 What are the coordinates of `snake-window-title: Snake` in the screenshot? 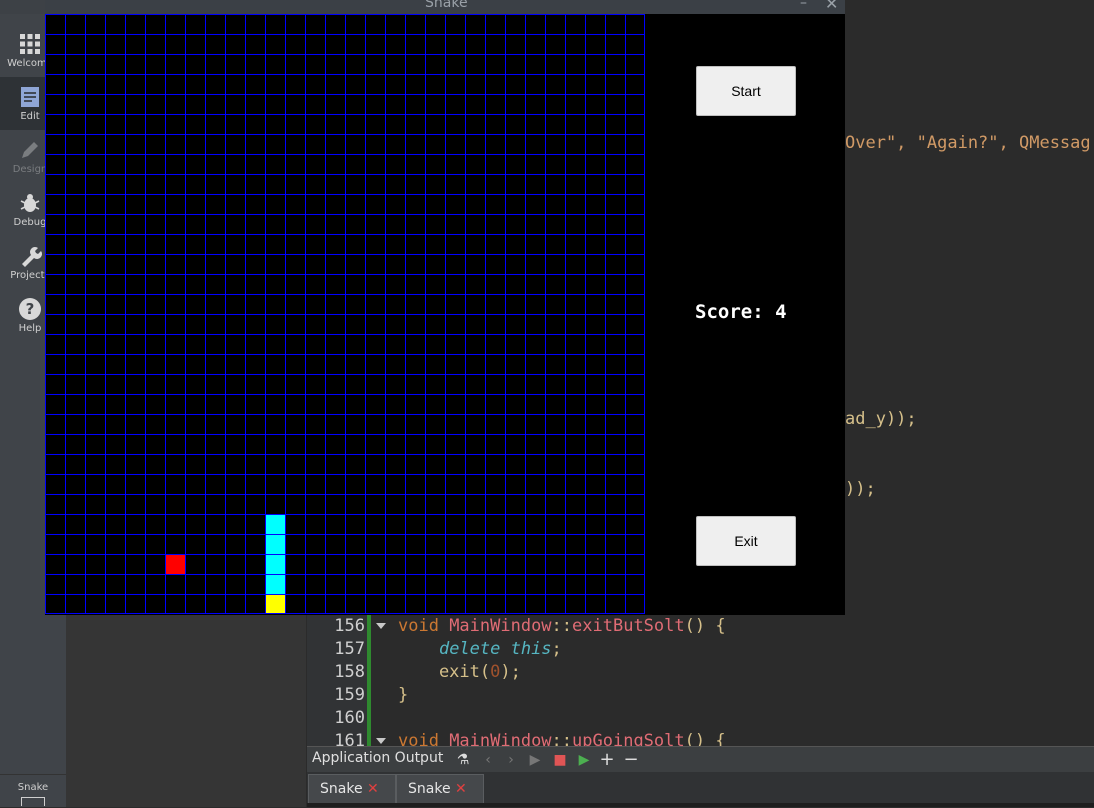 It's located at (446, 5).